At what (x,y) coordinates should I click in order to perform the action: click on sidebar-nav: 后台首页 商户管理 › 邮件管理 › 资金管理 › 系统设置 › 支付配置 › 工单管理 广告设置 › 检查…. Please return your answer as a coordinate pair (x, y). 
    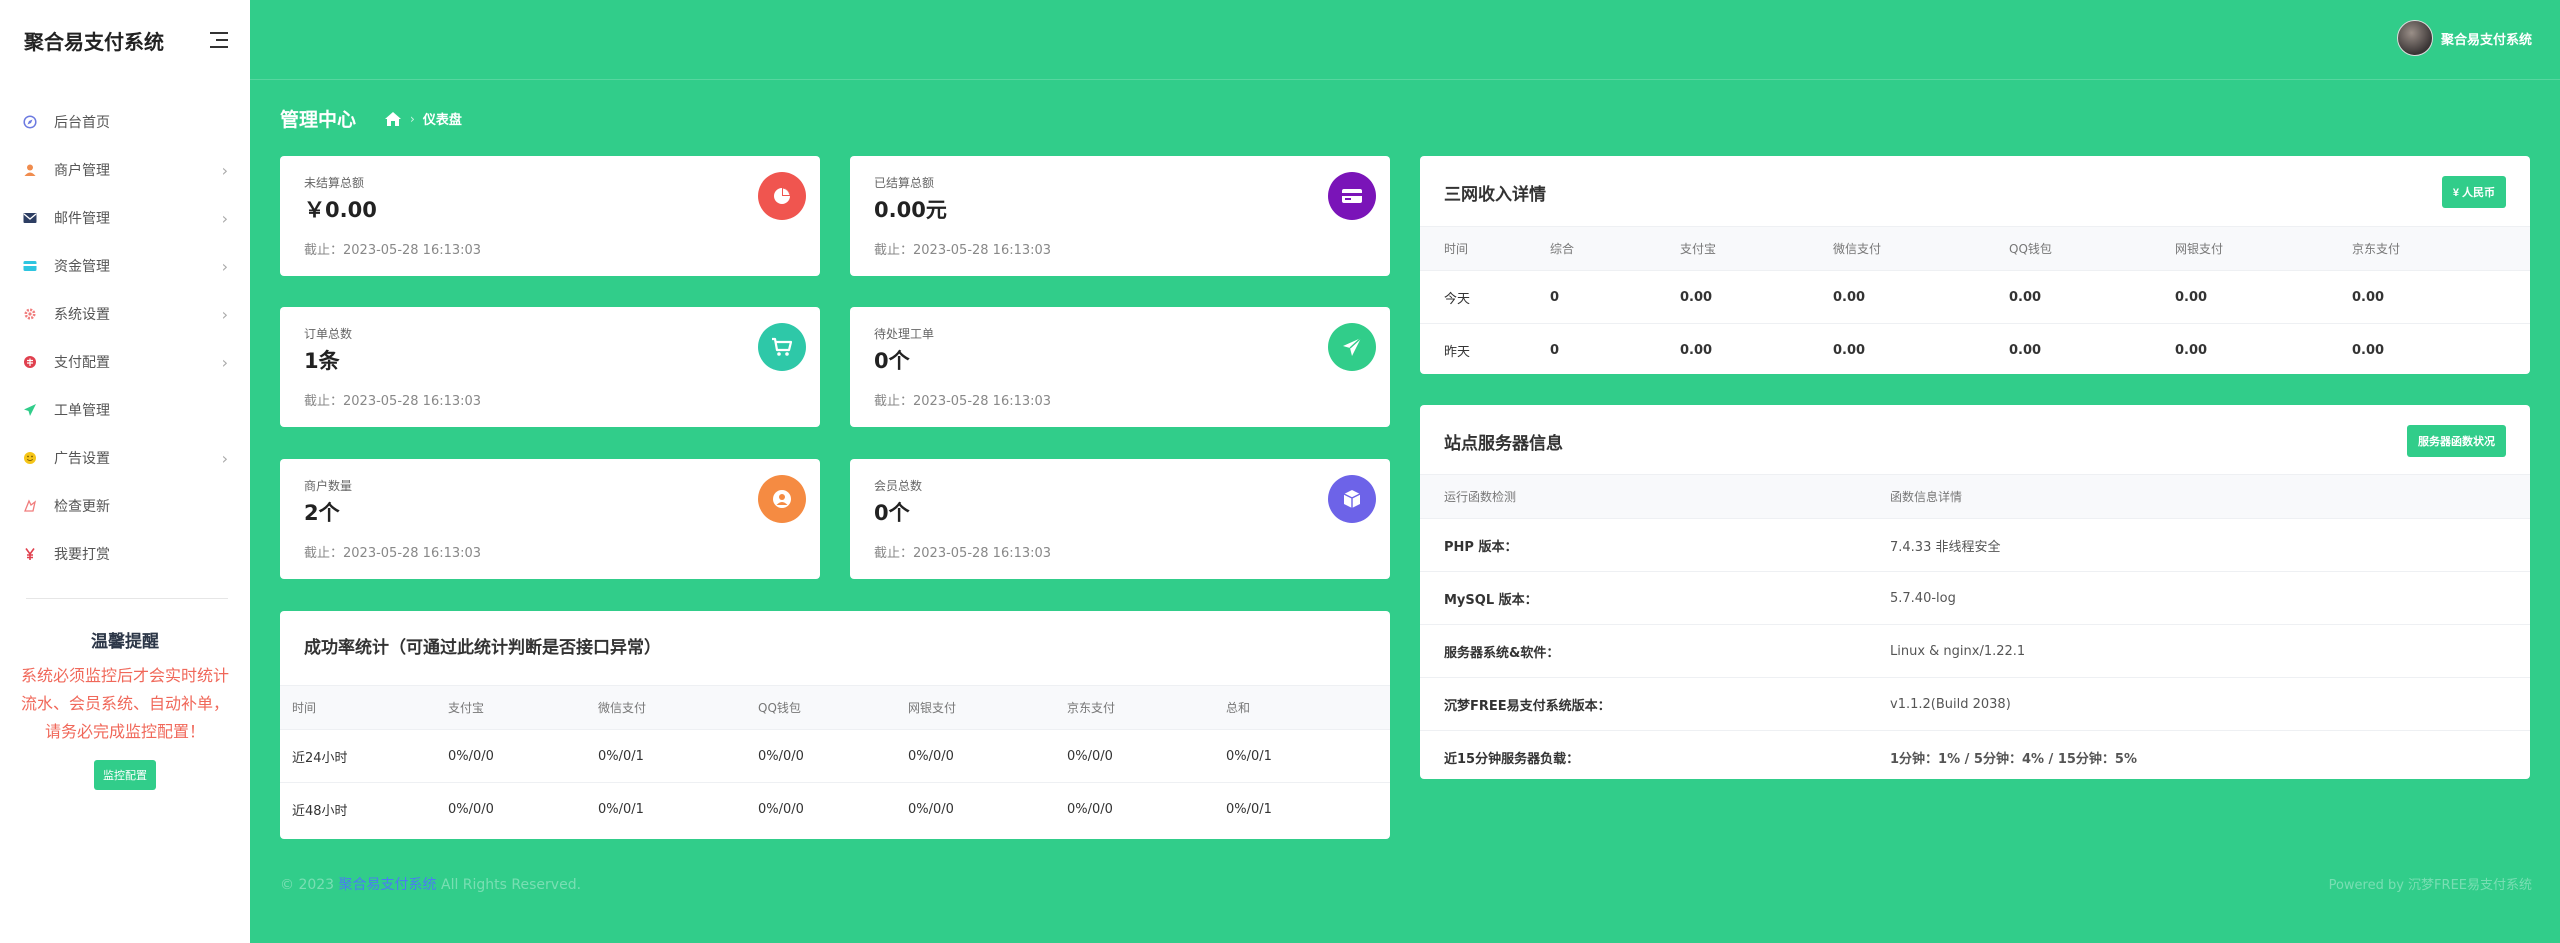
    Looking at the image, I should click on (125, 338).